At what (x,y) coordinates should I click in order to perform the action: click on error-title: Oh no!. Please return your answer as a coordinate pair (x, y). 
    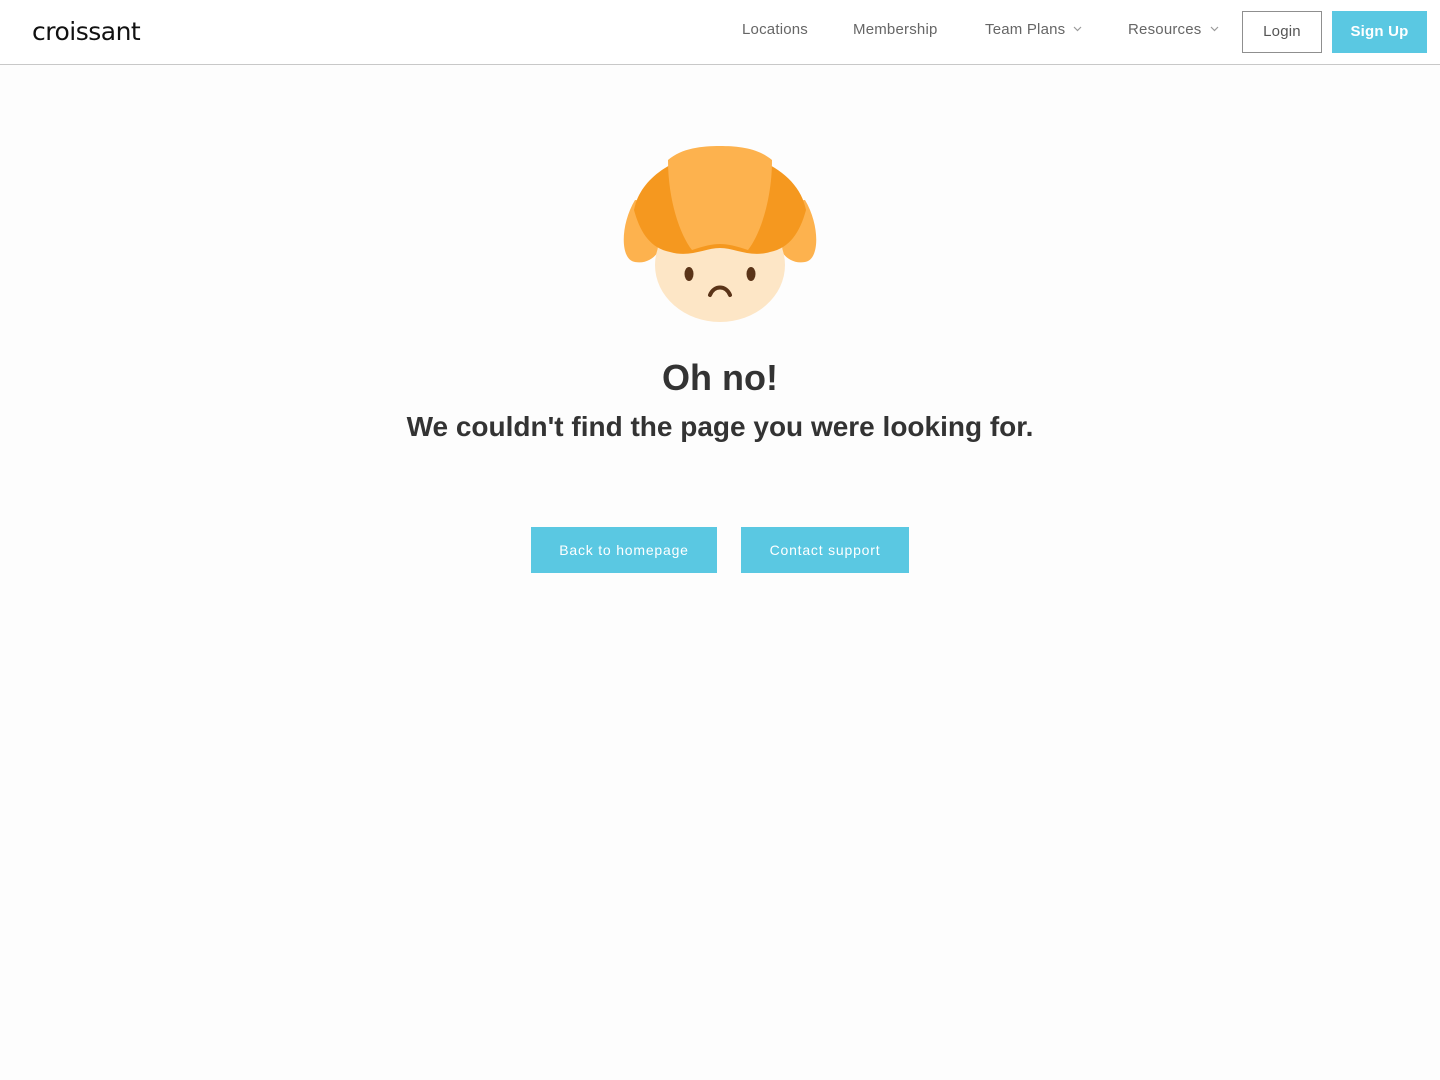
    Looking at the image, I should click on (720, 377).